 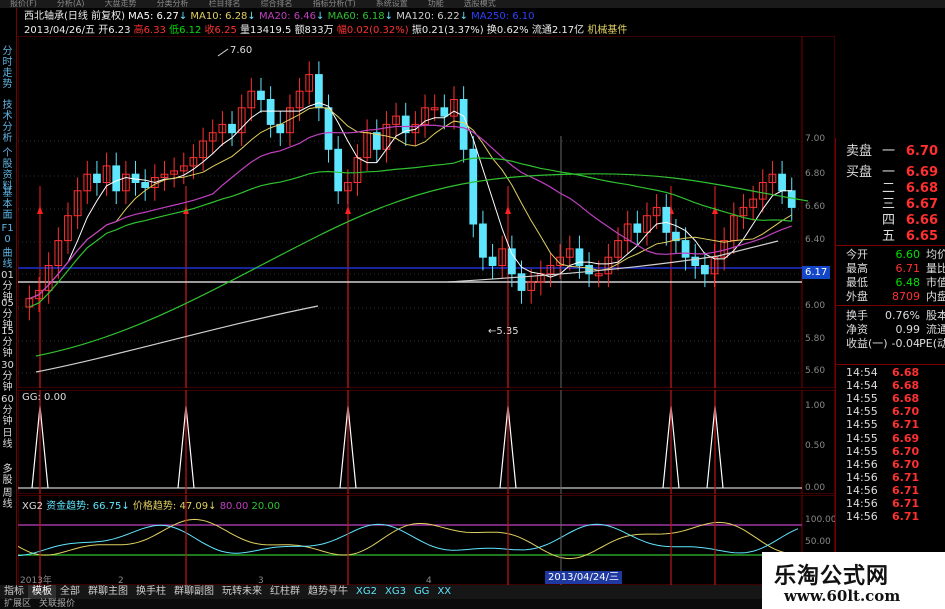 I want to click on tick-row: 14:55 6.71, so click(x=894, y=424).